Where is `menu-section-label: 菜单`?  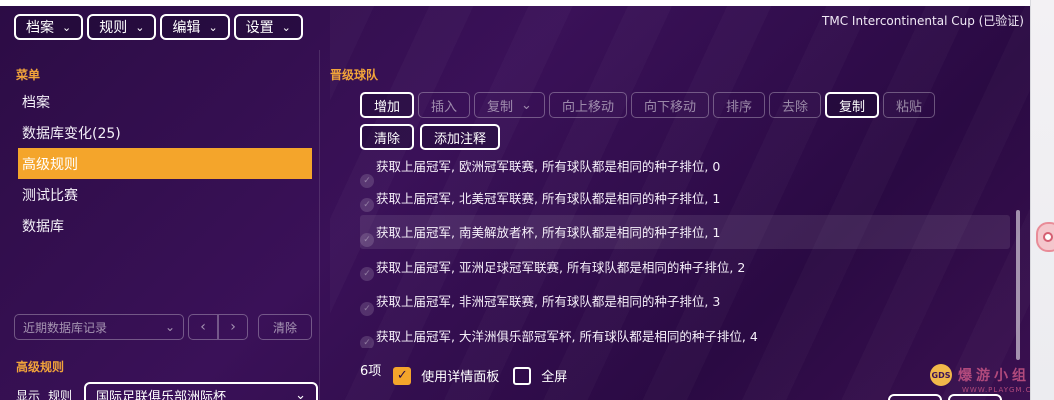 menu-section-label: 菜单 is located at coordinates (28, 75).